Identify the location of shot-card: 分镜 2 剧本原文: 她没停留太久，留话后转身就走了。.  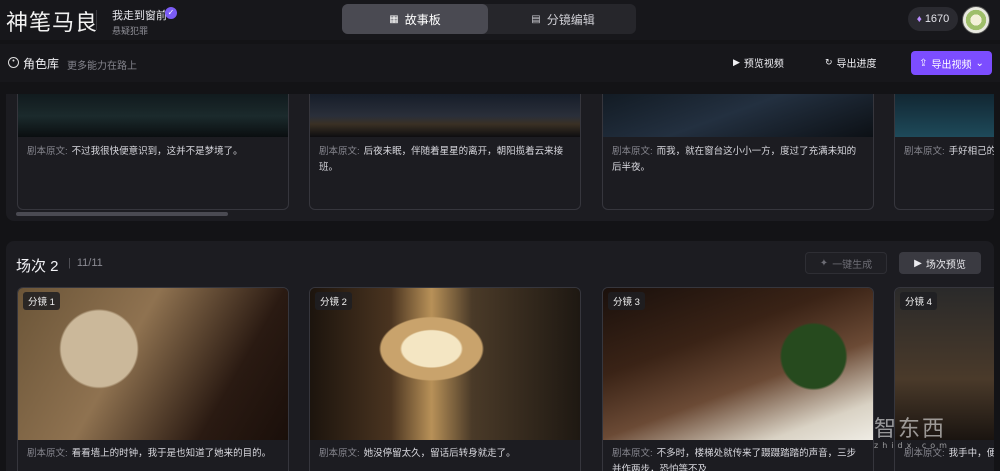
(445, 379).